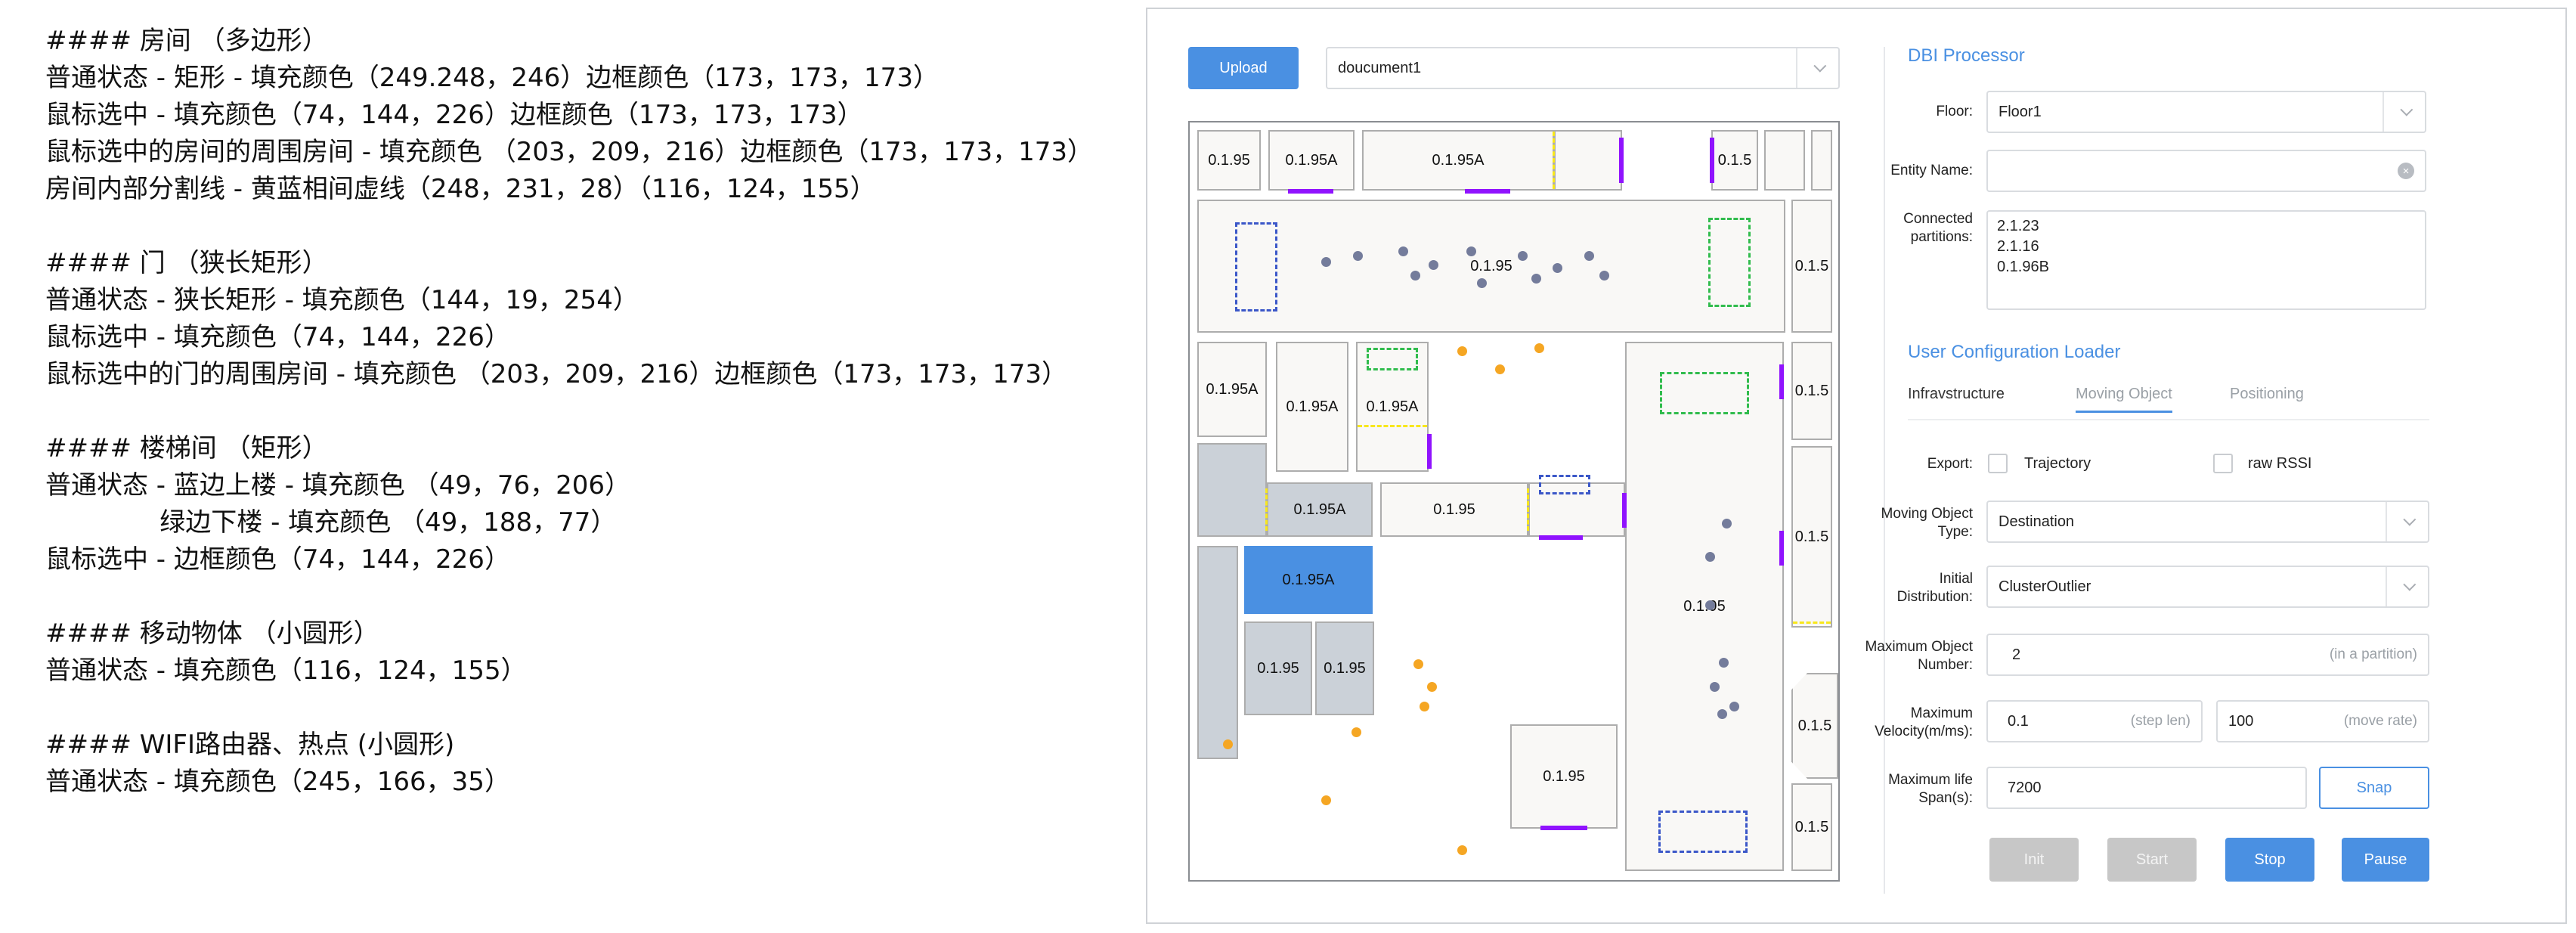 This screenshot has height=933, width=2576. I want to click on chevron-down-icon, so click(2410, 519).